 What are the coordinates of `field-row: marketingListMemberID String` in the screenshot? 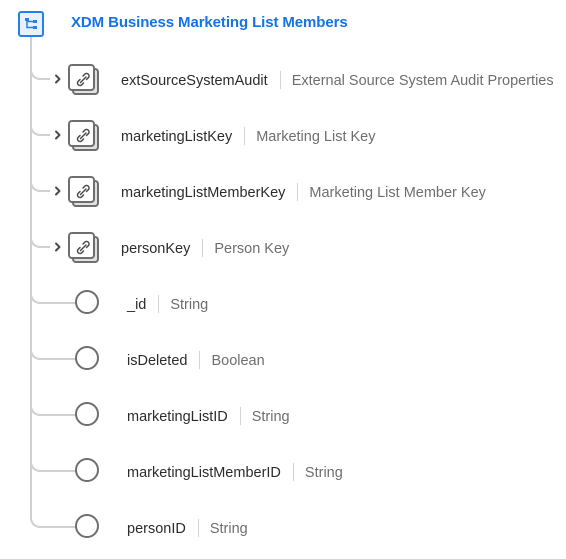 It's located at (283, 471).